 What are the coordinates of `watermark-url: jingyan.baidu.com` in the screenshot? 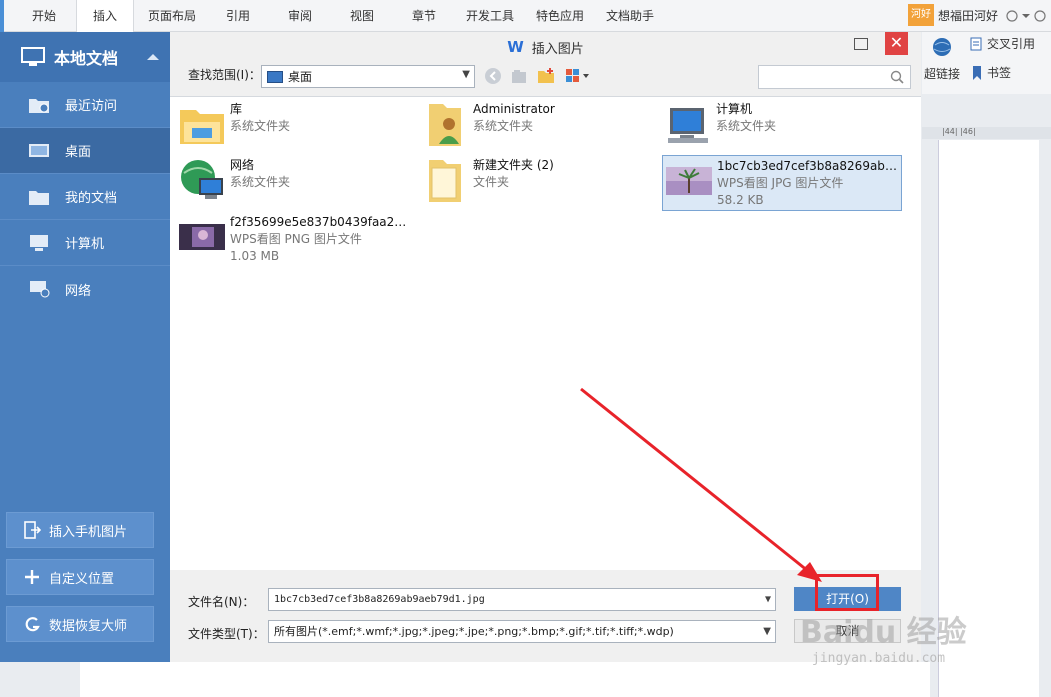 It's located at (879, 658).